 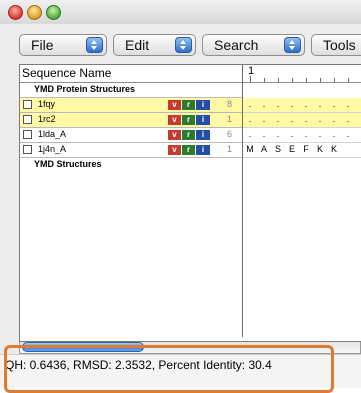 I want to click on sequence-row: 1fqy v r i 8, so click(x=131, y=105).